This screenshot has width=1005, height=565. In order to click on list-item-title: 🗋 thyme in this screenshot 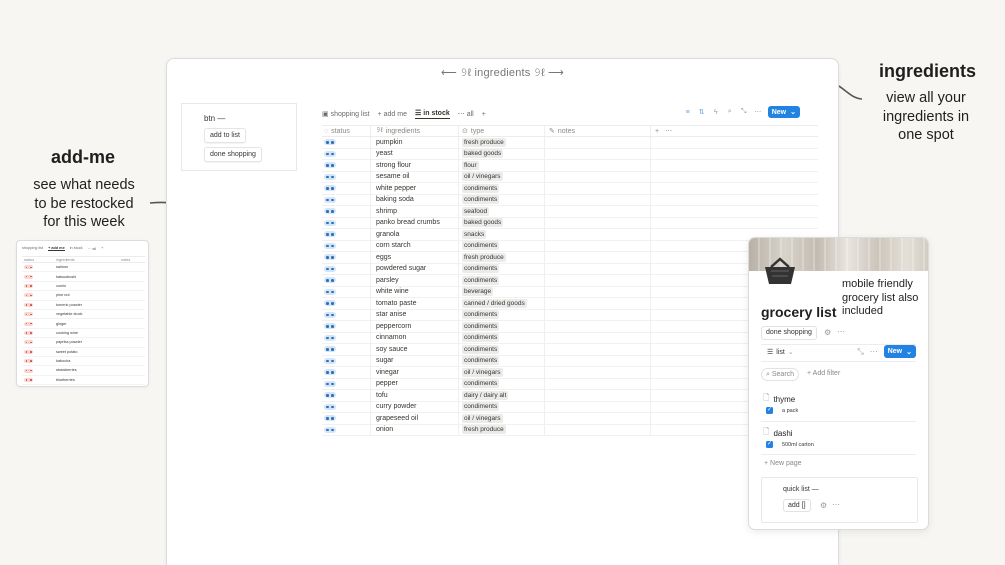, I will do `click(779, 399)`.